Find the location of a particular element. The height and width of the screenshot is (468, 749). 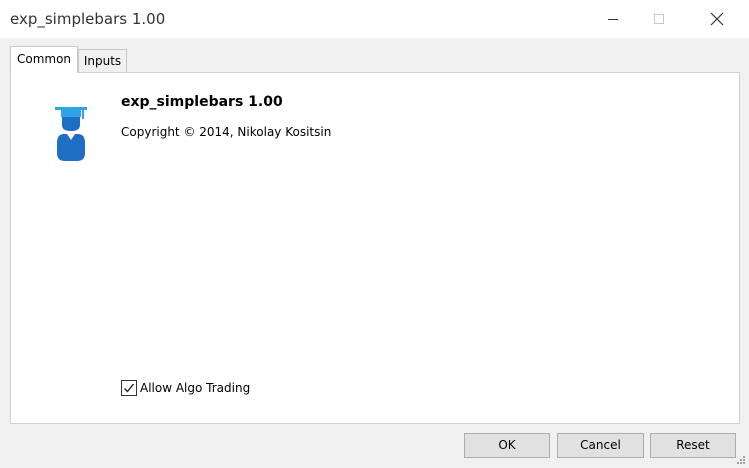

minimize-icon is located at coordinates (613, 19).